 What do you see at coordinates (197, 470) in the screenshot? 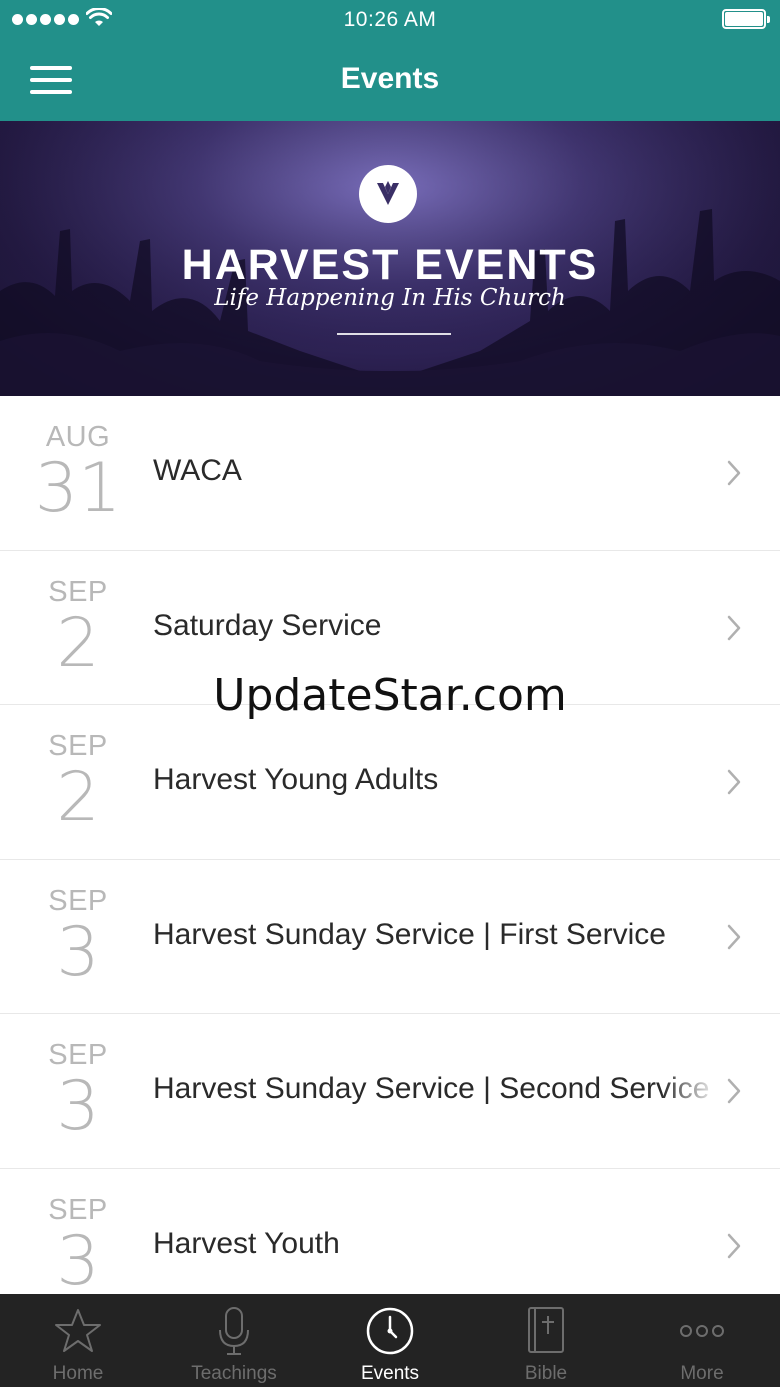
I see `event-title: WACA` at bounding box center [197, 470].